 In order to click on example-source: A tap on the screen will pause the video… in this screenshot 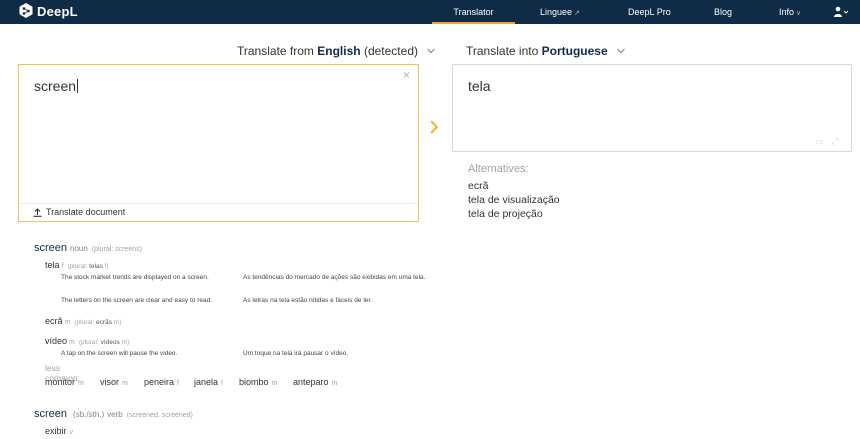, I will do `click(119, 353)`.